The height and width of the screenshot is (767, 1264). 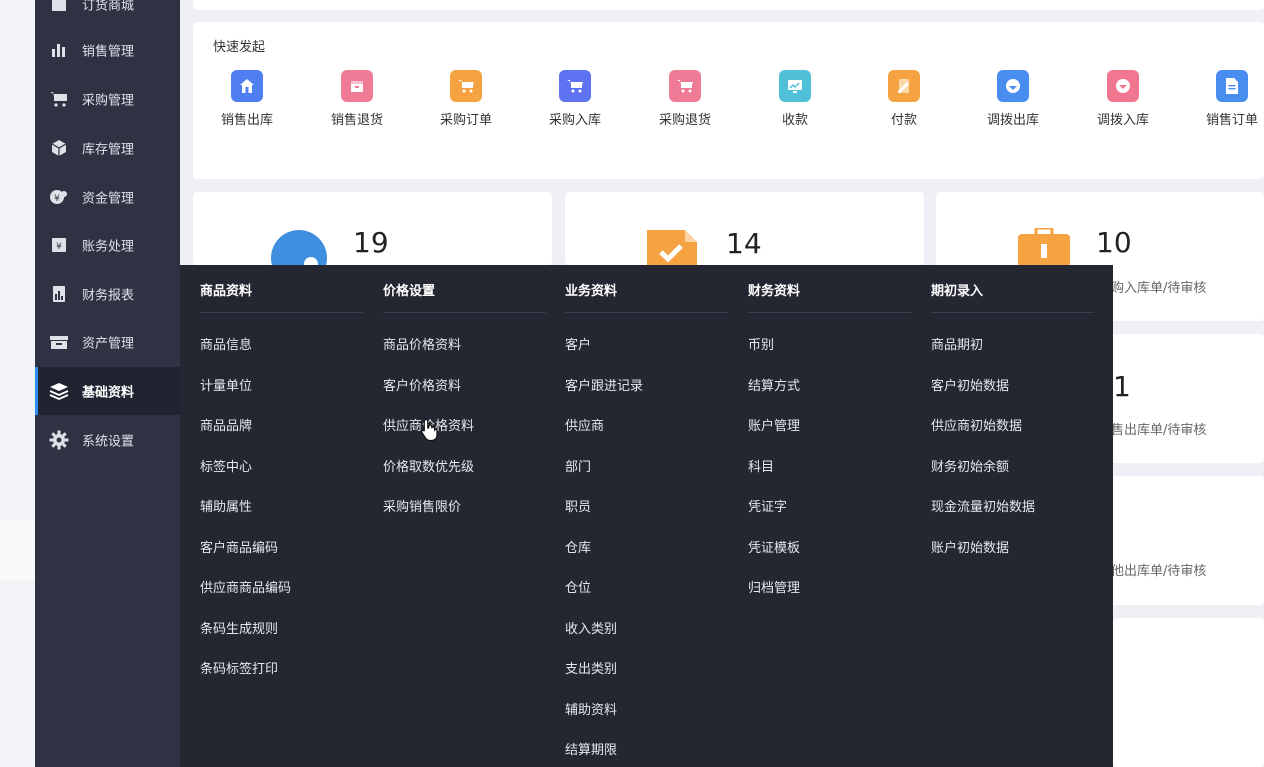 What do you see at coordinates (604, 384) in the screenshot?
I see `menu-item: 客户跟进记录` at bounding box center [604, 384].